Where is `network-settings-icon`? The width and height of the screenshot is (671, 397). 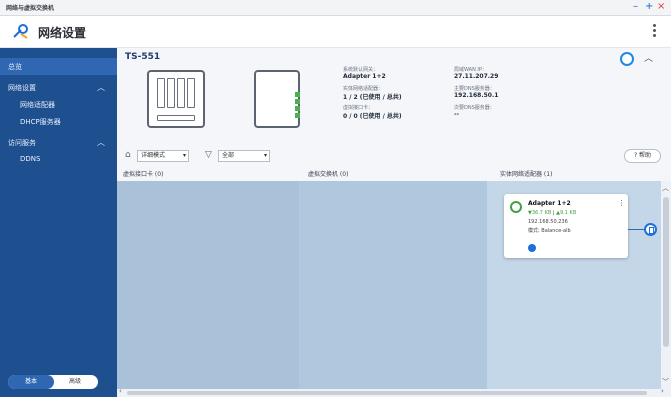 network-settings-icon is located at coordinates (20, 31).